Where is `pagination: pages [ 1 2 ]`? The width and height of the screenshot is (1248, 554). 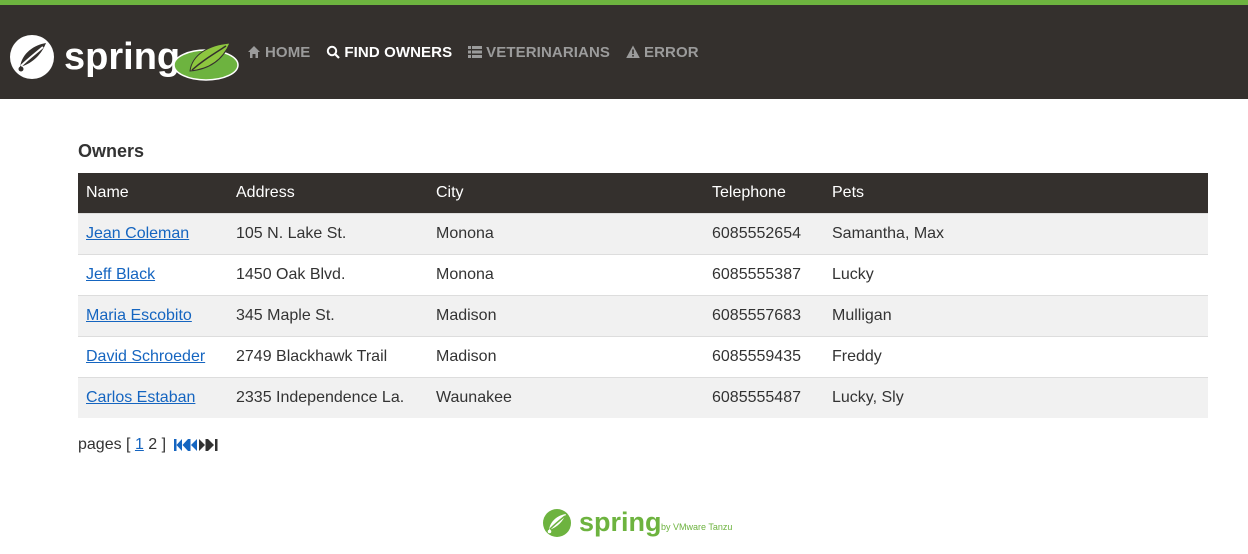 pagination: pages [ 1 2 ] is located at coordinates (148, 445).